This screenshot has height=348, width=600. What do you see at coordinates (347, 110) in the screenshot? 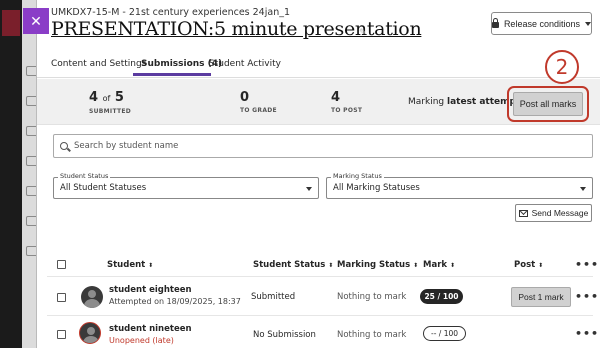
I see `to-post-label: TO POST` at bounding box center [347, 110].